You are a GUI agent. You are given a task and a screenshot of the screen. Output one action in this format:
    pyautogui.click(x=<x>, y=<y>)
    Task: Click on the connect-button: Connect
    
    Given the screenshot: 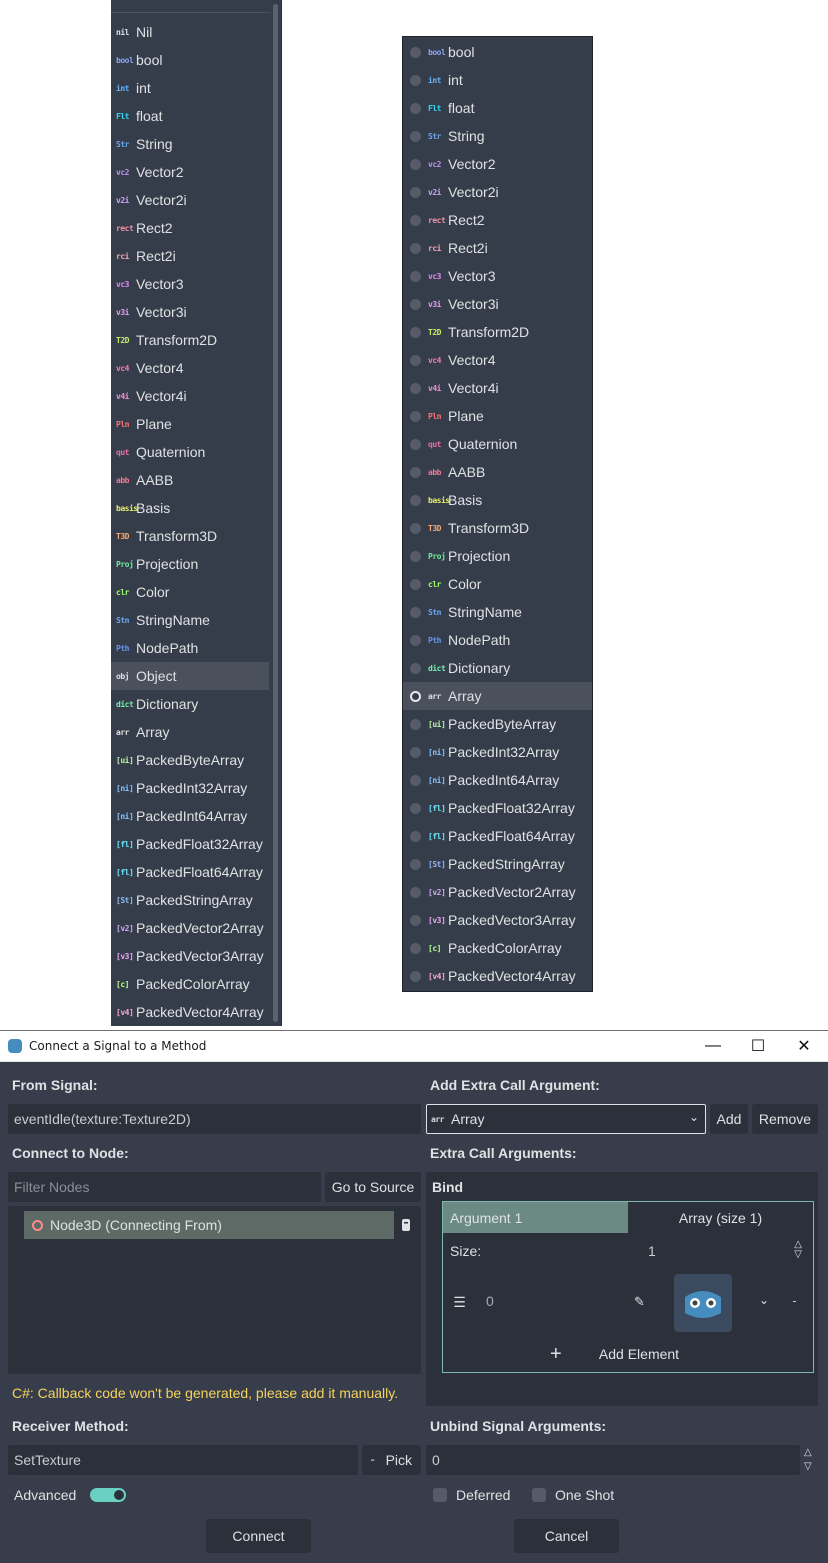 What is the action you would take?
    pyautogui.click(x=258, y=1536)
    